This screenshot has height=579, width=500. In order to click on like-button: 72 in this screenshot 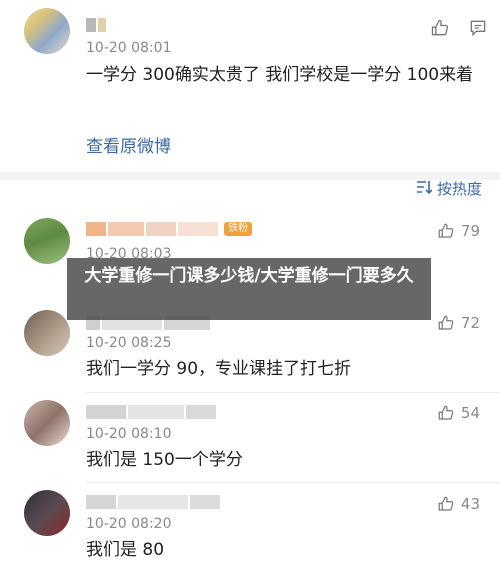, I will do `click(458, 323)`.